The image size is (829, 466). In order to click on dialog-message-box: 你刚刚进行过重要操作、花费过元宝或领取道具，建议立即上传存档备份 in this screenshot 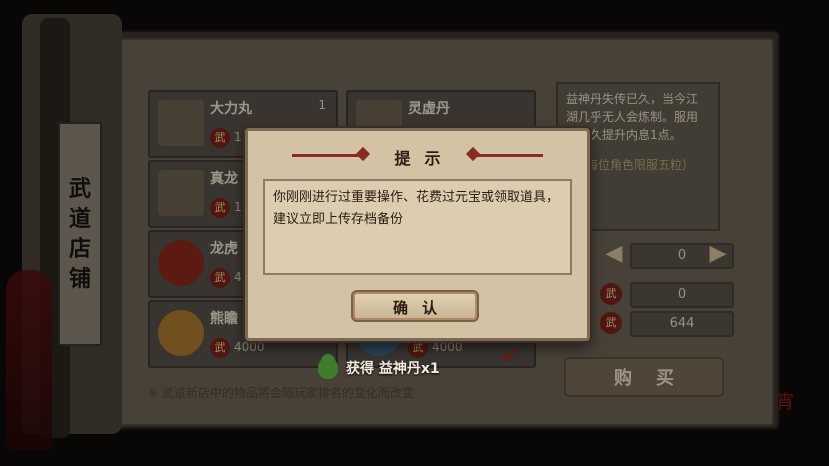, I will do `click(417, 227)`.